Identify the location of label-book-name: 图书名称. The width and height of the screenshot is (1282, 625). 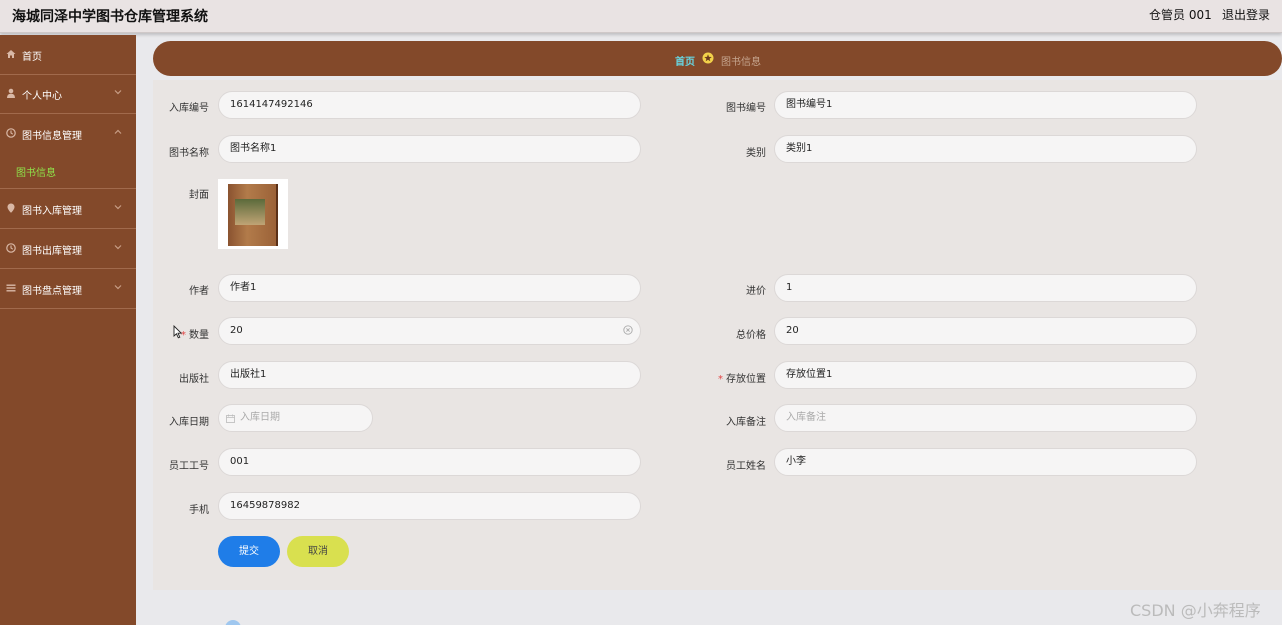
(189, 153).